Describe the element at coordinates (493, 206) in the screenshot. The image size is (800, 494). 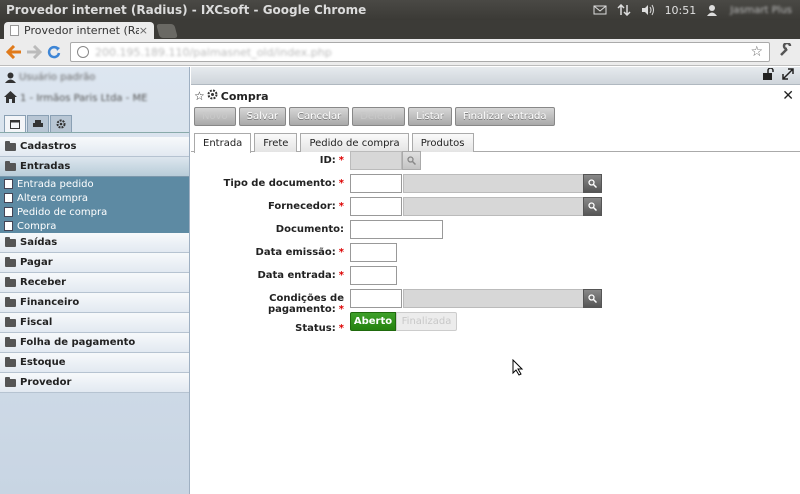
I see `fornecedor-description-field` at that location.